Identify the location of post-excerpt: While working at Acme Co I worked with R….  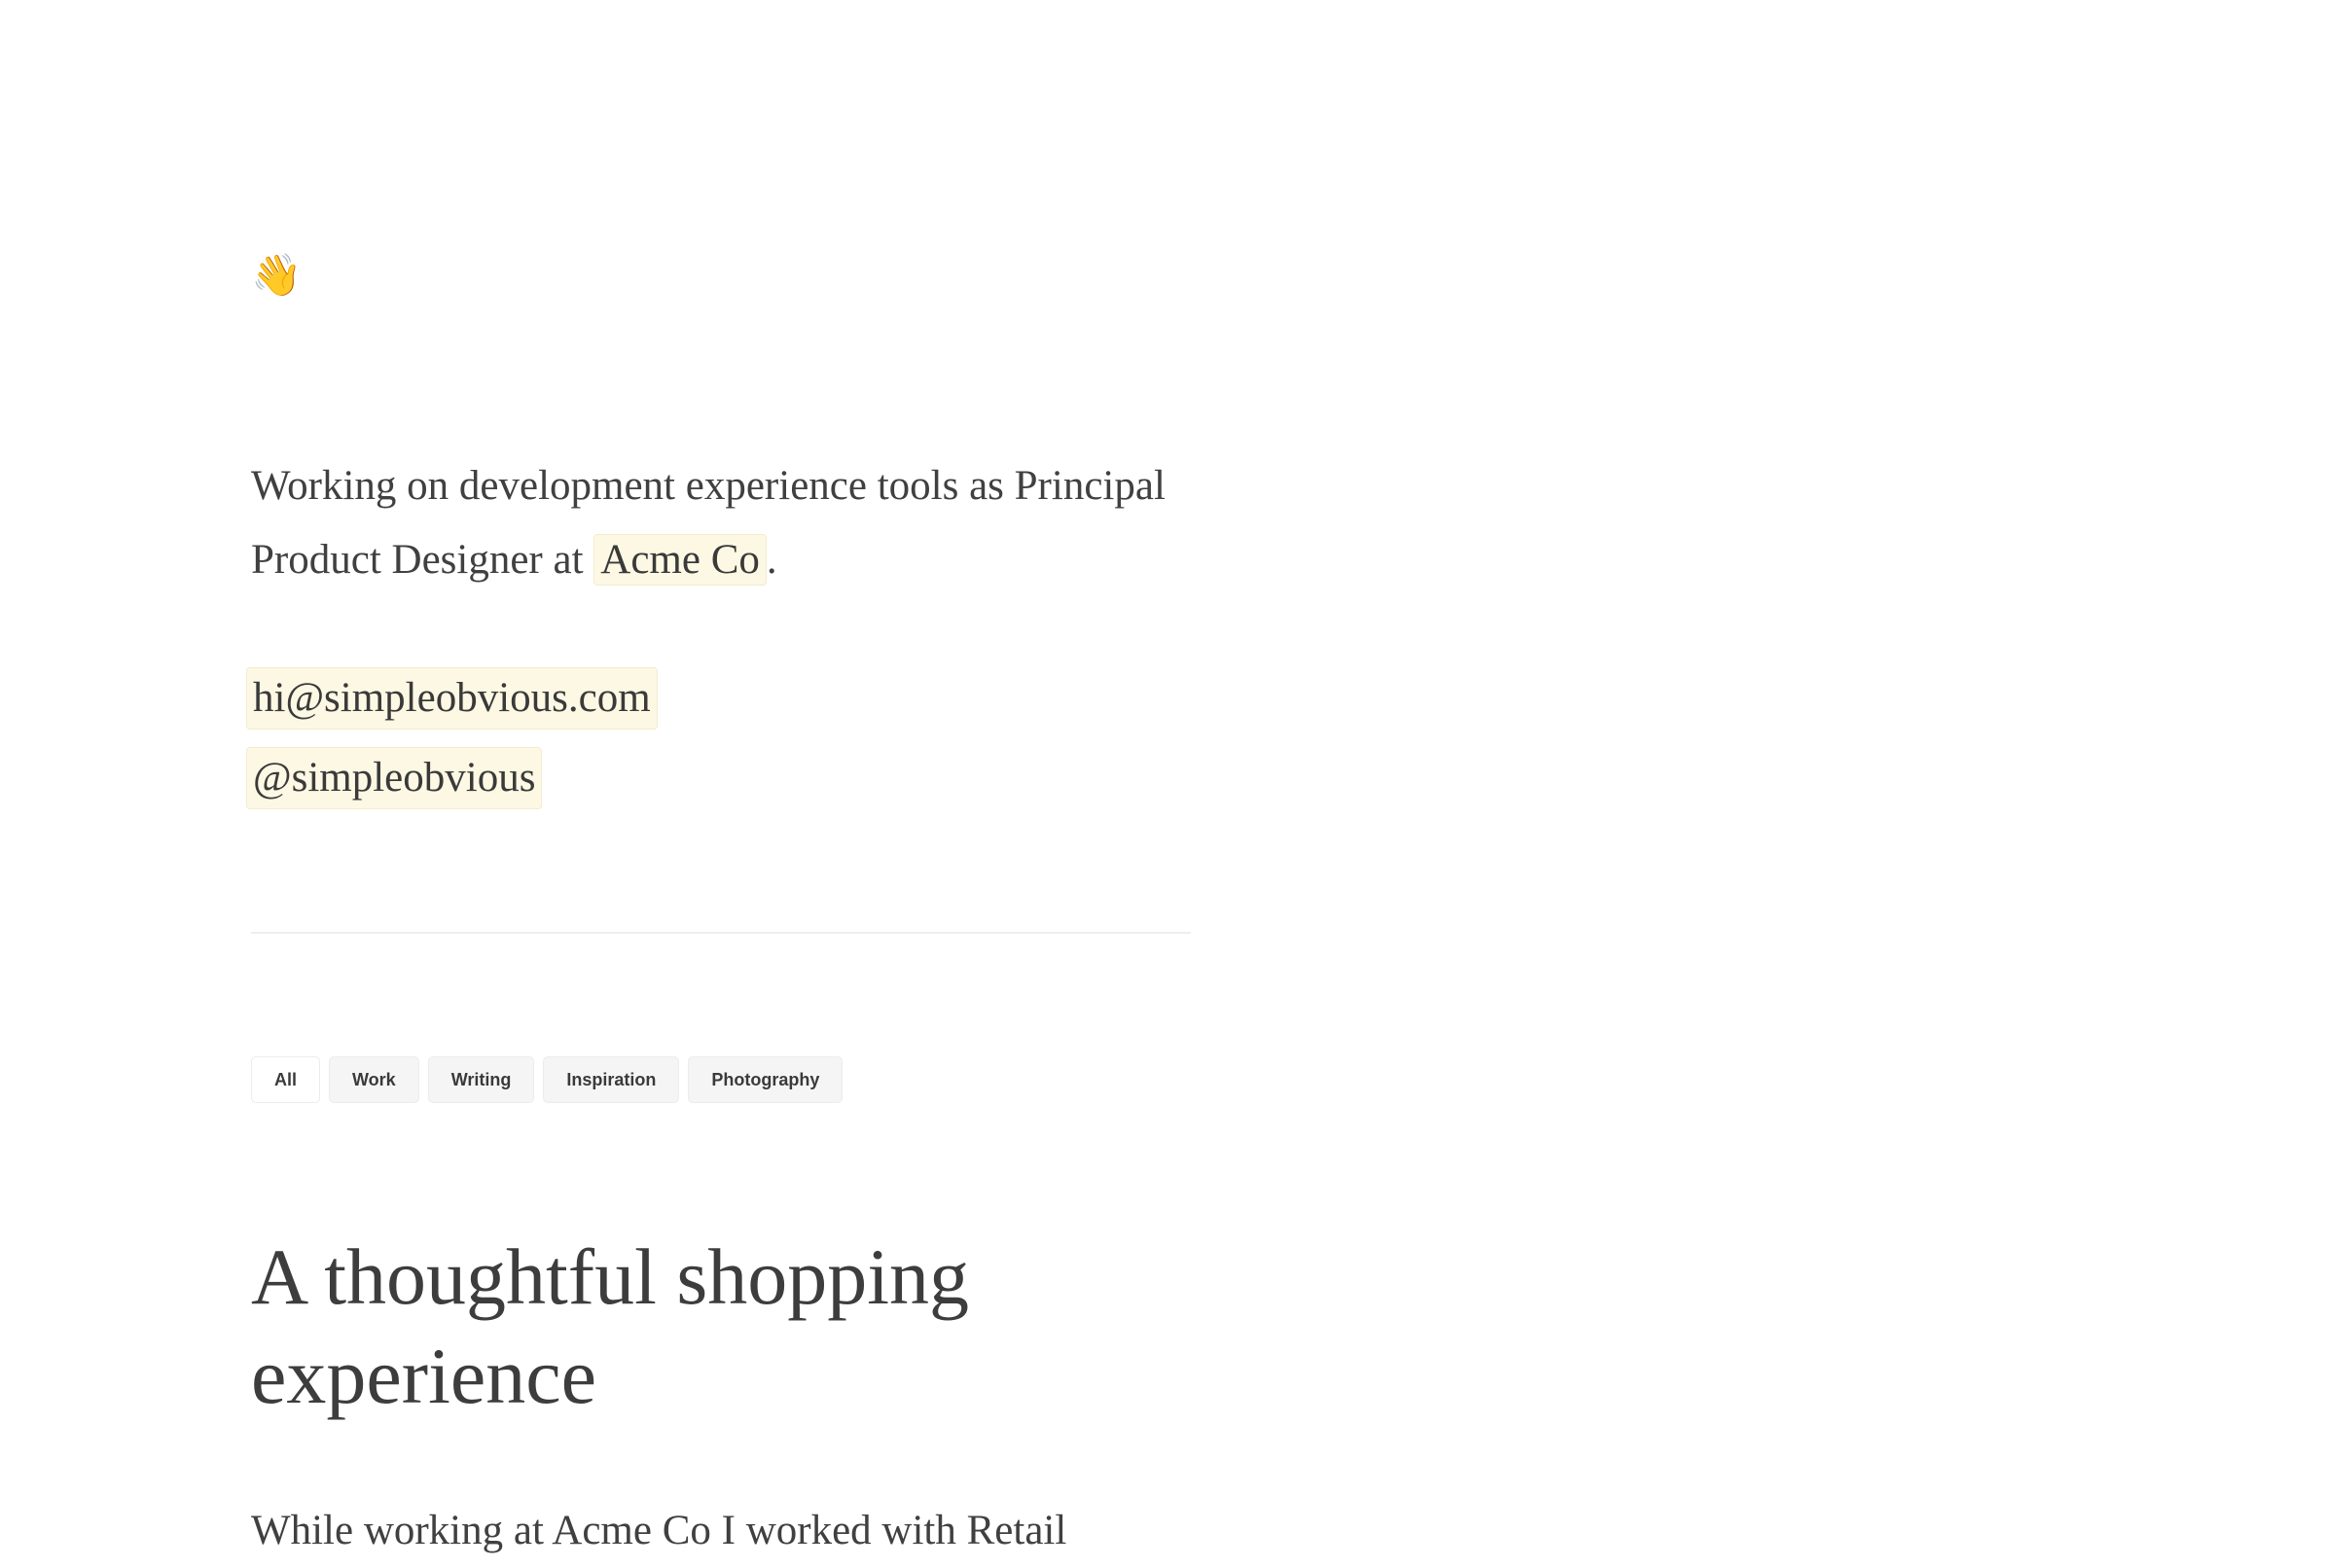
(659, 1530).